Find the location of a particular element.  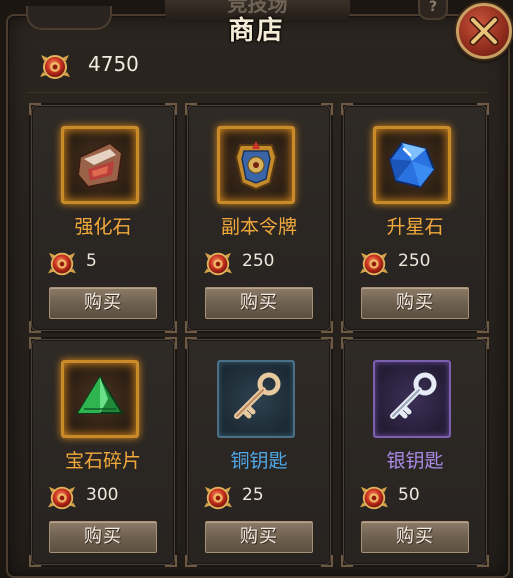

shop-item-card: 升星石 250 购买 is located at coordinates (415, 218).